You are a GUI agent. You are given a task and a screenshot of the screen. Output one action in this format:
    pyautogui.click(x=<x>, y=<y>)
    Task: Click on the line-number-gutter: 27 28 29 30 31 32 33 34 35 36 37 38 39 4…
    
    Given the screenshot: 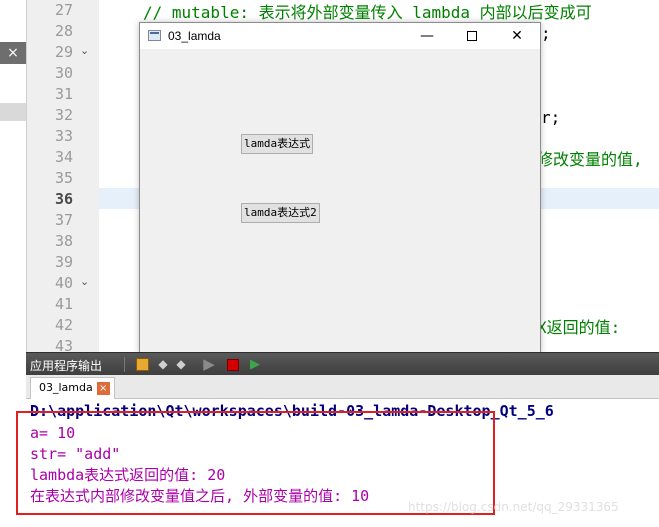 What is the action you would take?
    pyautogui.click(x=62, y=177)
    